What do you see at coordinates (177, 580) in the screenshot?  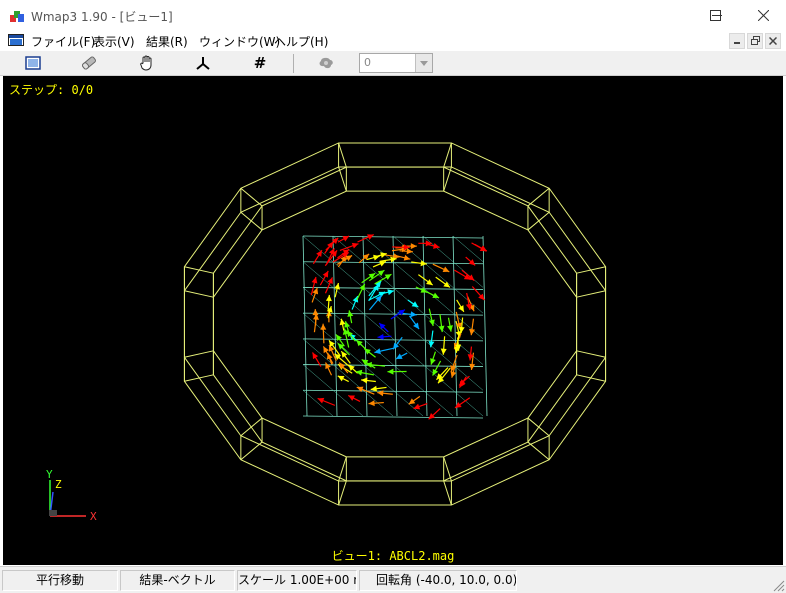 I see `status-result-type: 結果-ベクトル` at bounding box center [177, 580].